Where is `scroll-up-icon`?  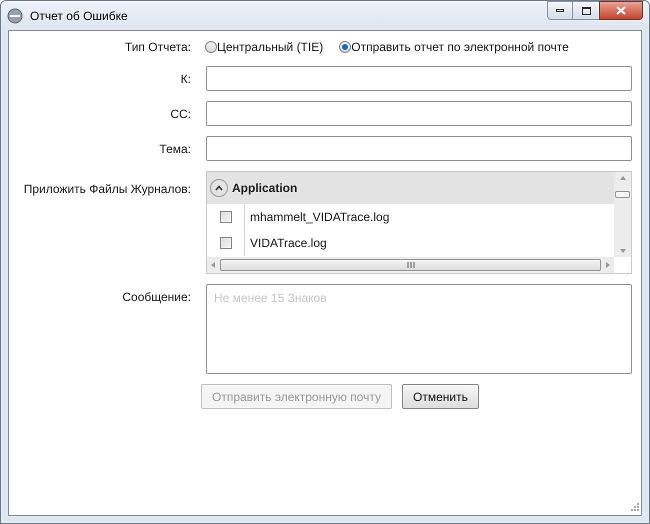 scroll-up-icon is located at coordinates (623, 178).